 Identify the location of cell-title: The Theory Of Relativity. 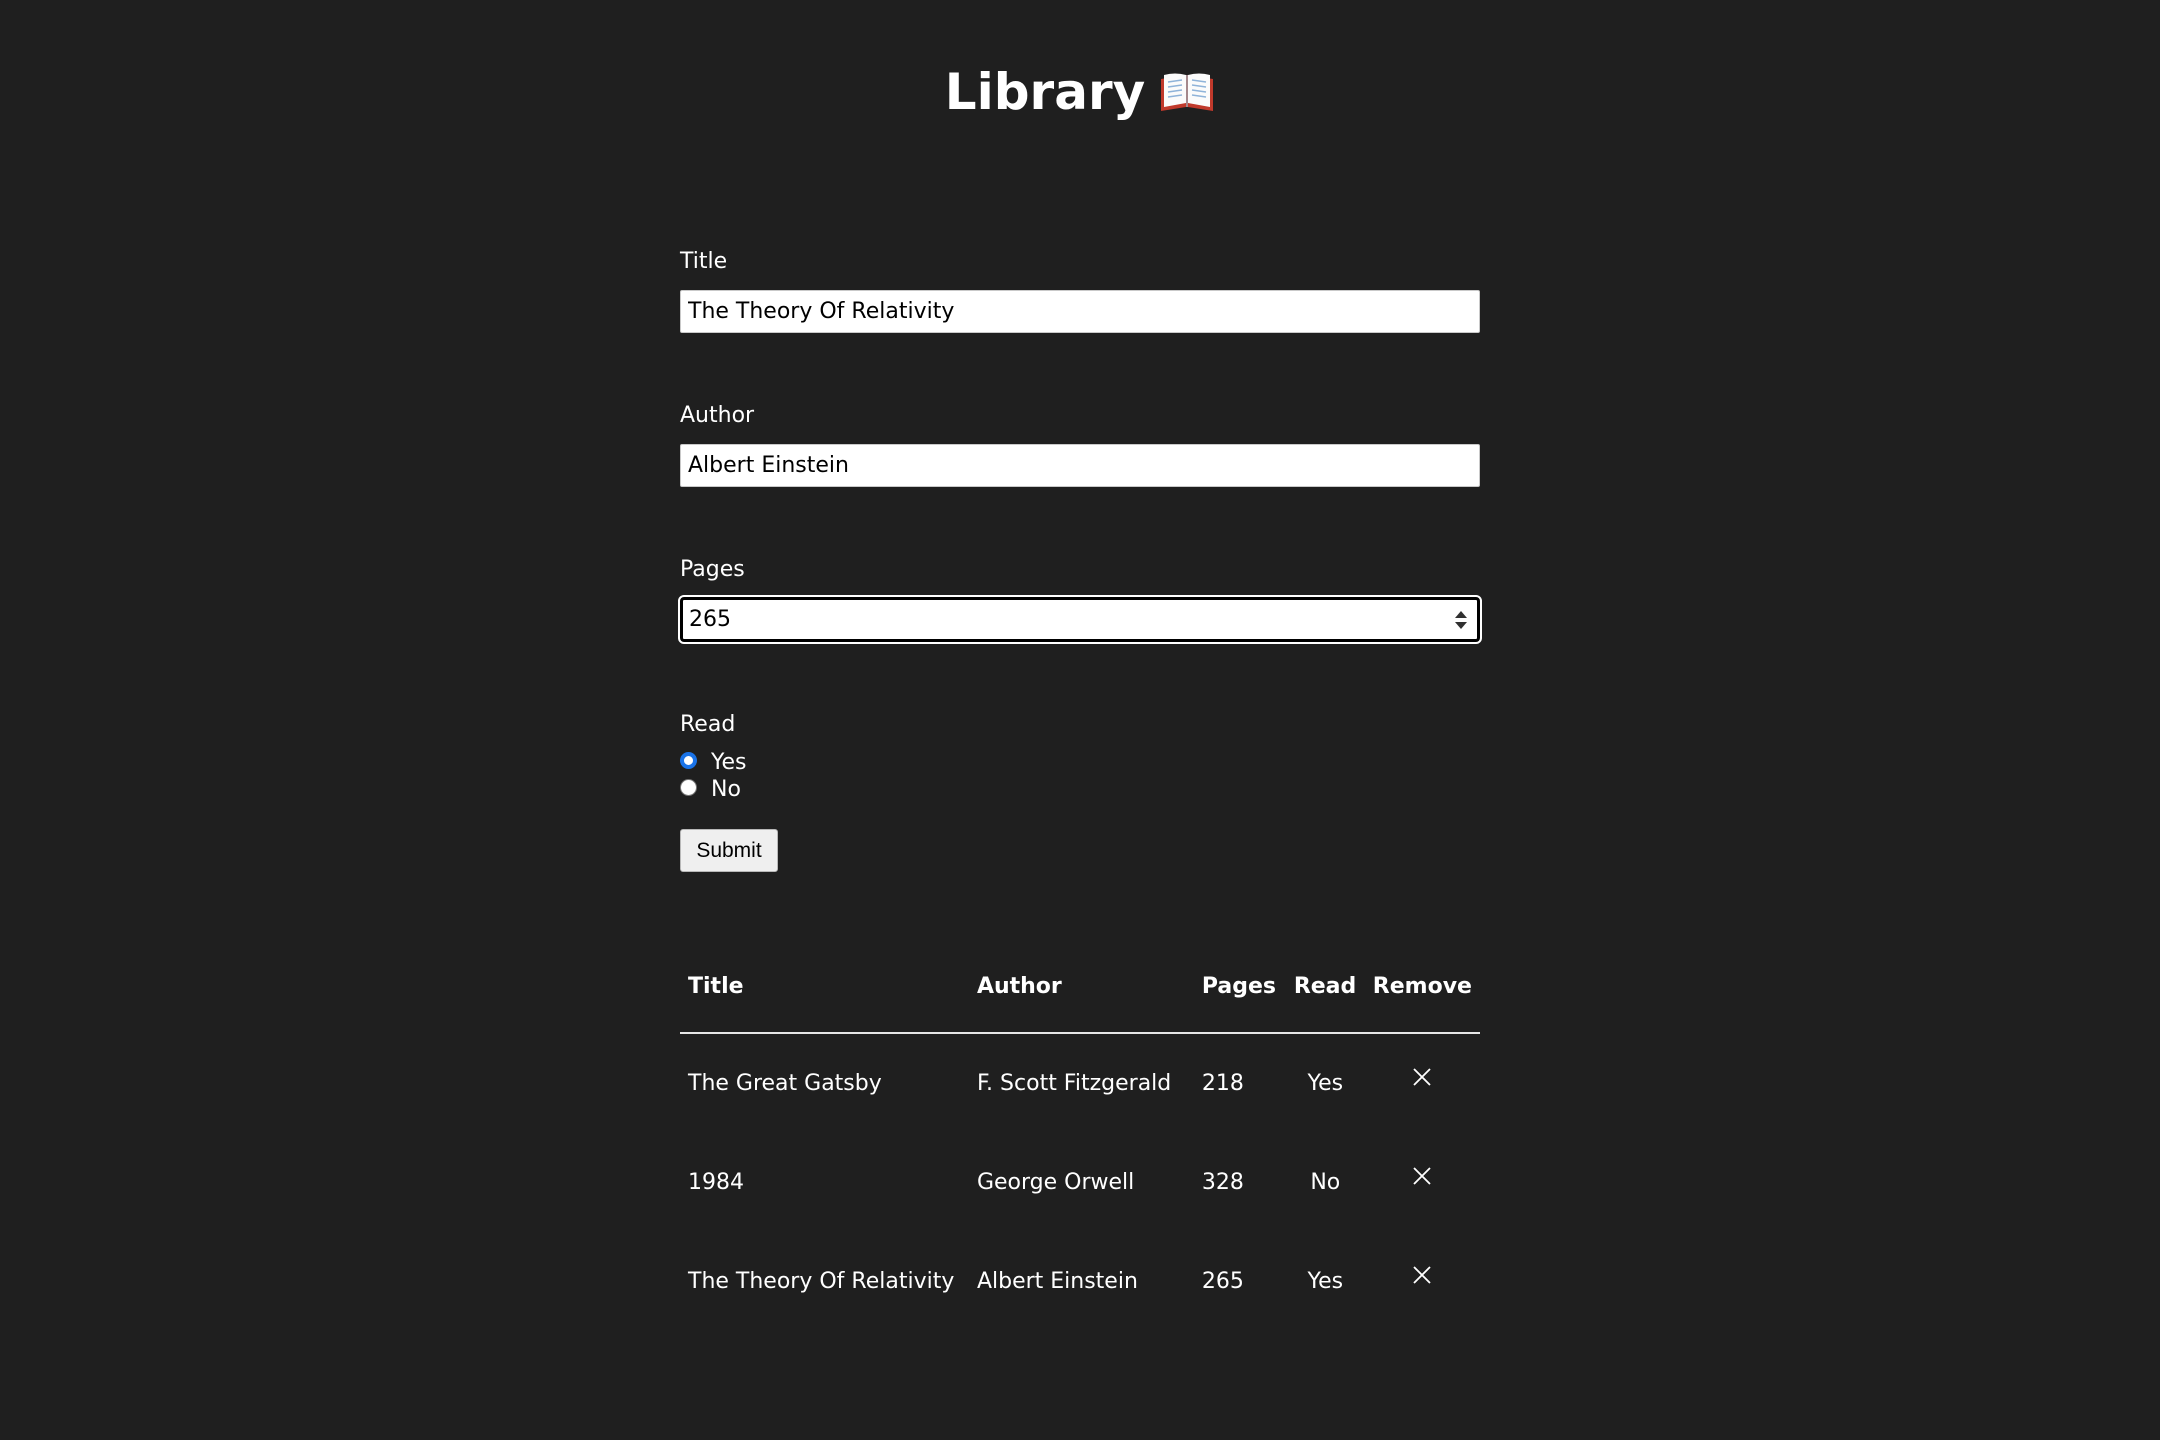
(821, 1281).